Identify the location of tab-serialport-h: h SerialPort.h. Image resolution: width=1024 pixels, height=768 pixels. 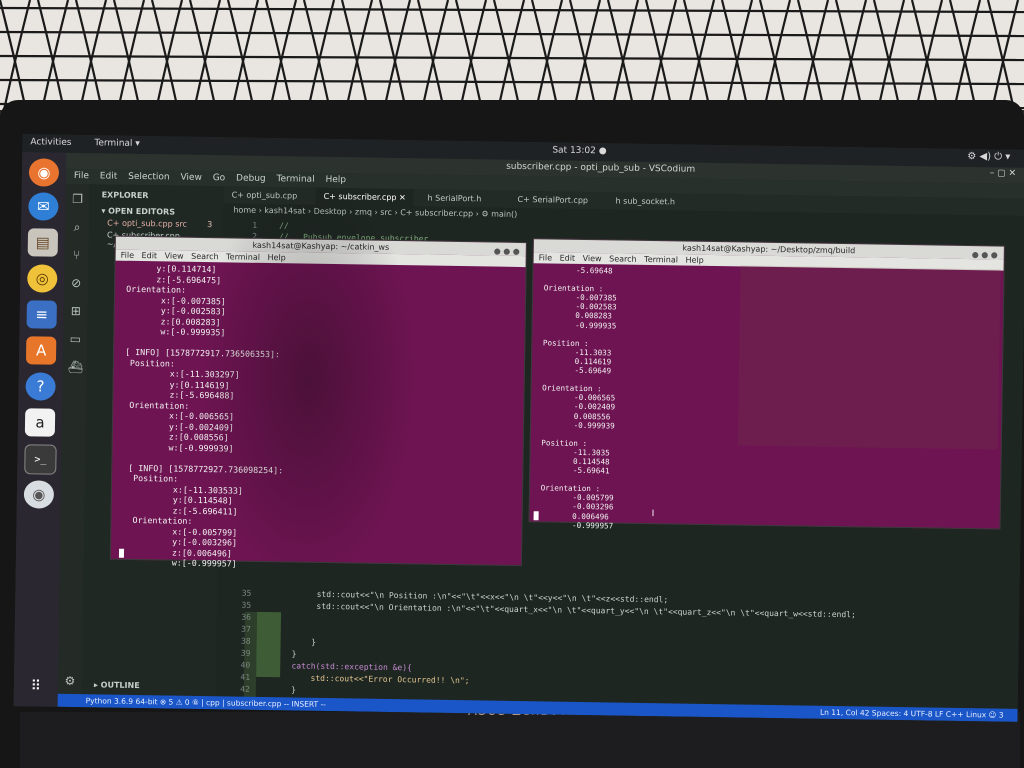
(454, 198).